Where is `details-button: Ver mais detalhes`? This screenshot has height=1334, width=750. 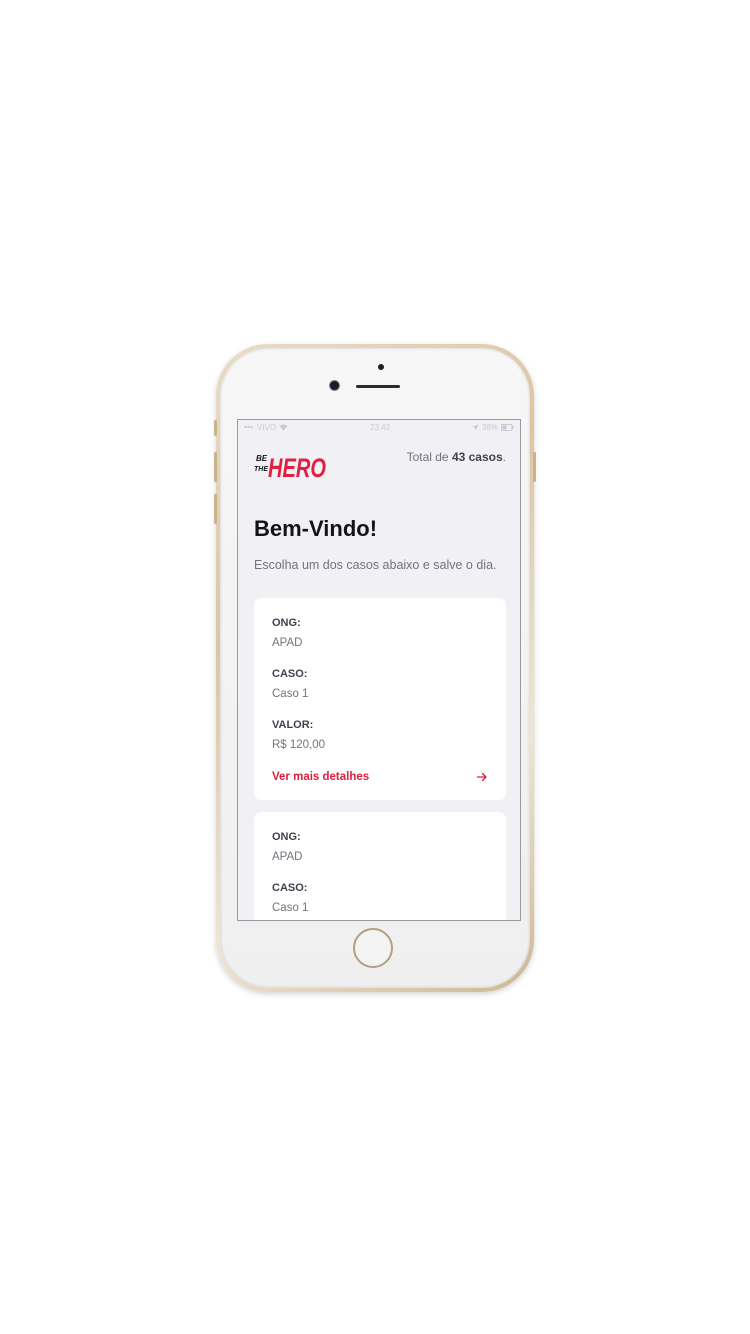 details-button: Ver mais detalhes is located at coordinates (380, 777).